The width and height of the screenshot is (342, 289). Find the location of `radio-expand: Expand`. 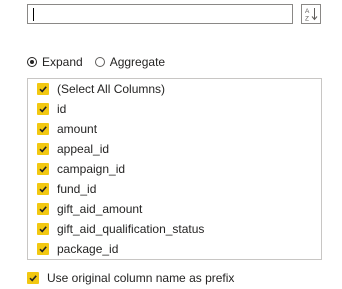

radio-expand: Expand is located at coordinates (55, 62).